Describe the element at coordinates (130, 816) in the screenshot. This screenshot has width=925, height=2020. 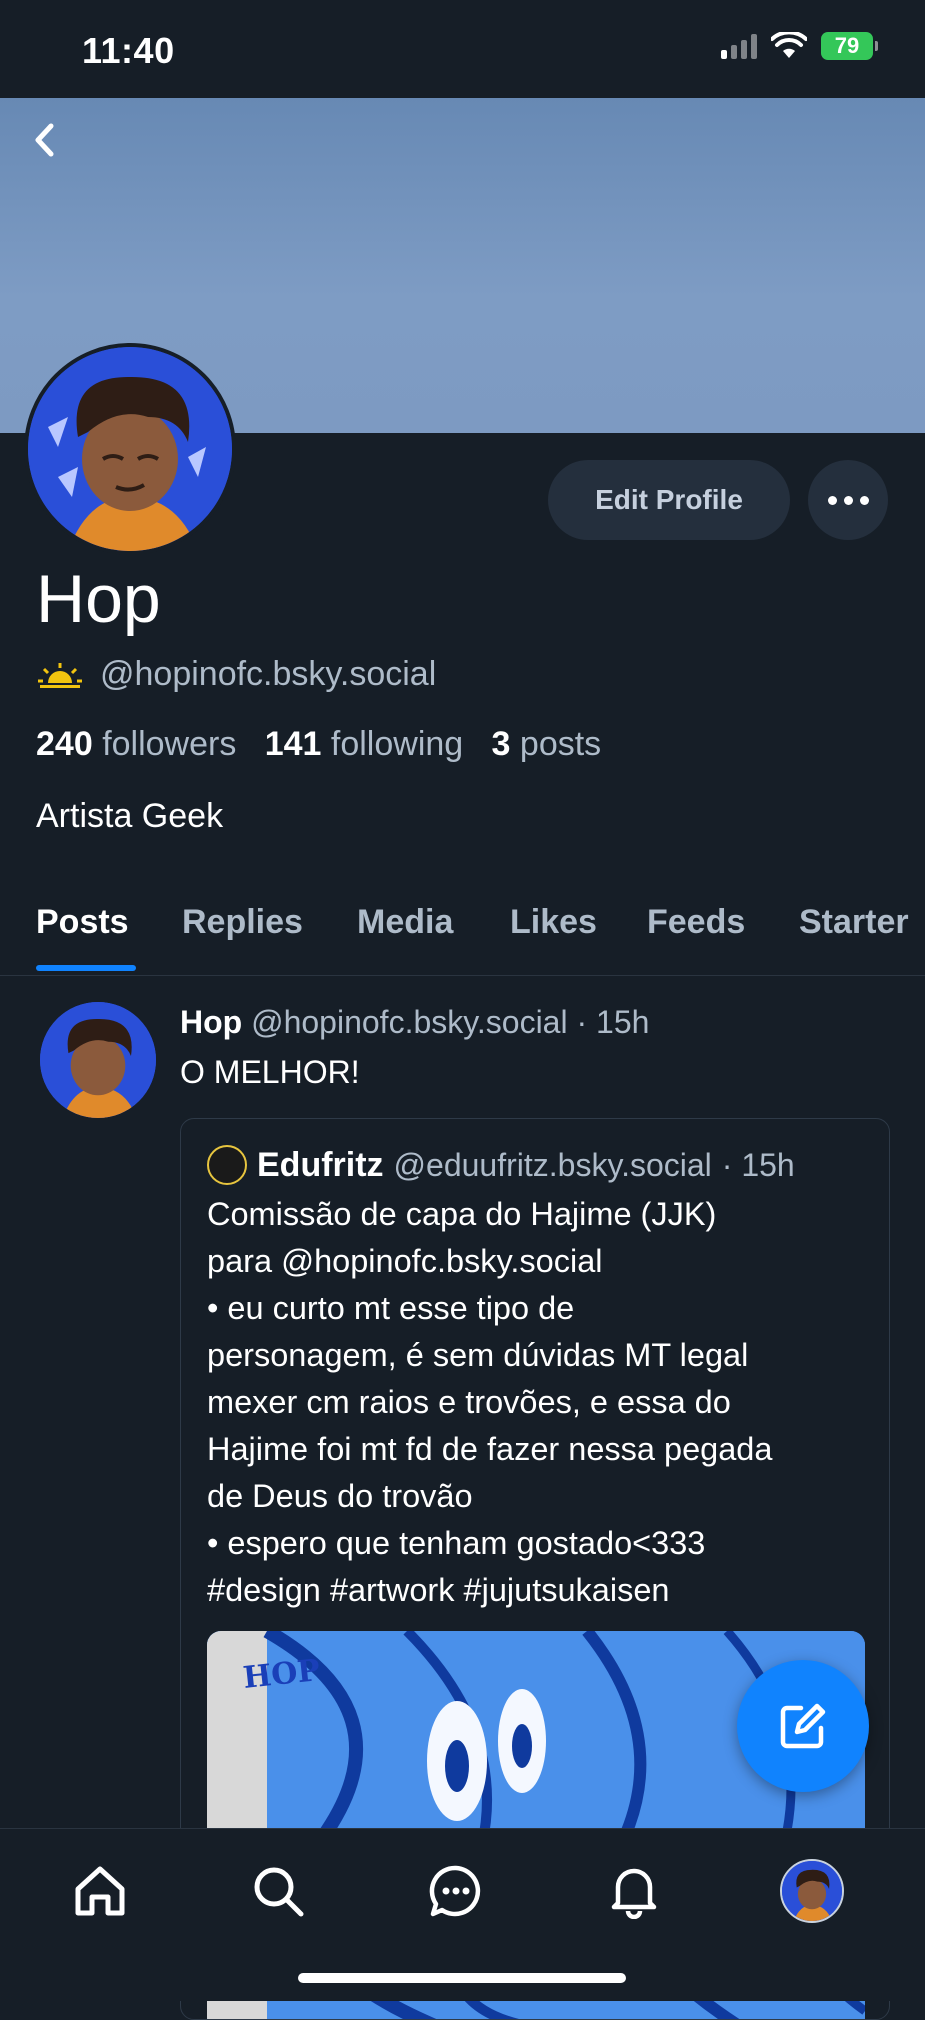
I see `profile-bio: Artista Geek` at that location.